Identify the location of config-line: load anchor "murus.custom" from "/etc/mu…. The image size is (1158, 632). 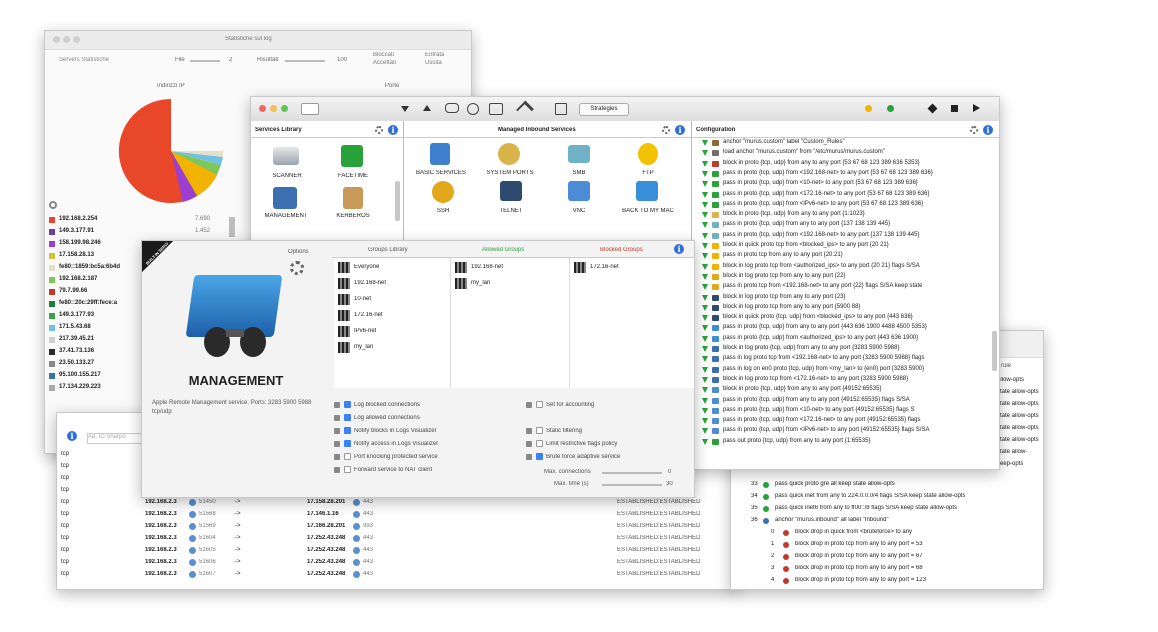
(844, 153).